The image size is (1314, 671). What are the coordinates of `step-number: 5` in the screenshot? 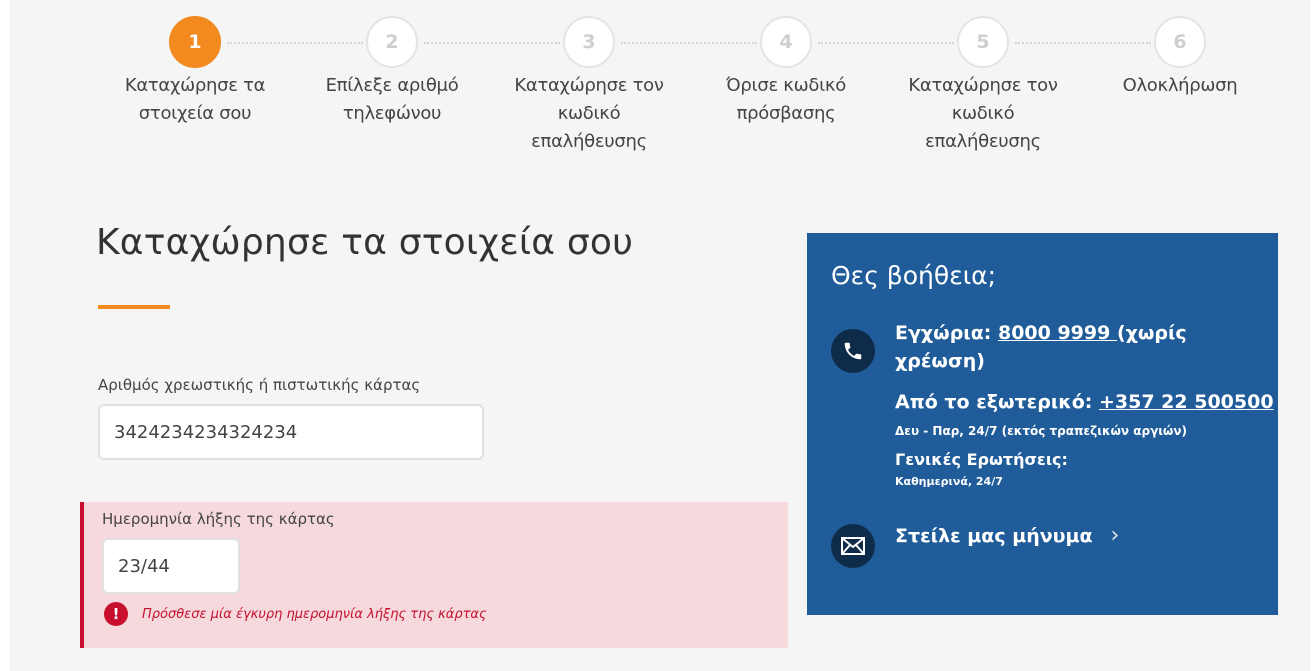 It's located at (983, 42).